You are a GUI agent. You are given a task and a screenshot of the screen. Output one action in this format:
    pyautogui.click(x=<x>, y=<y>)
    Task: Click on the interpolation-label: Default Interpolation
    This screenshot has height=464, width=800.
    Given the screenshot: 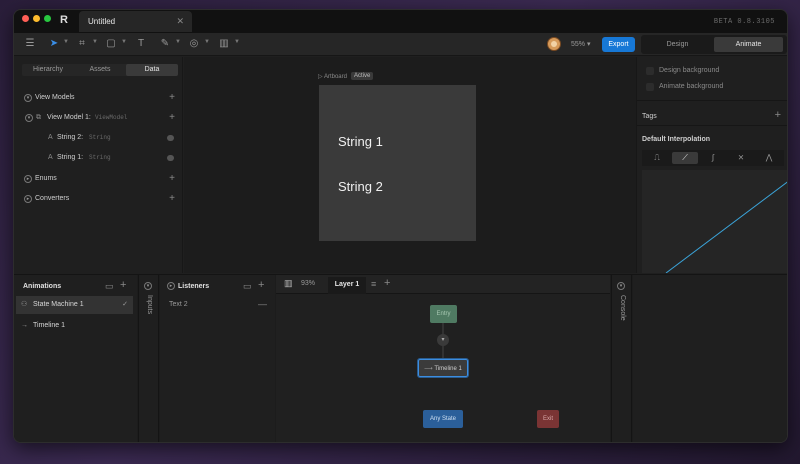 What is the action you would take?
    pyautogui.click(x=676, y=139)
    